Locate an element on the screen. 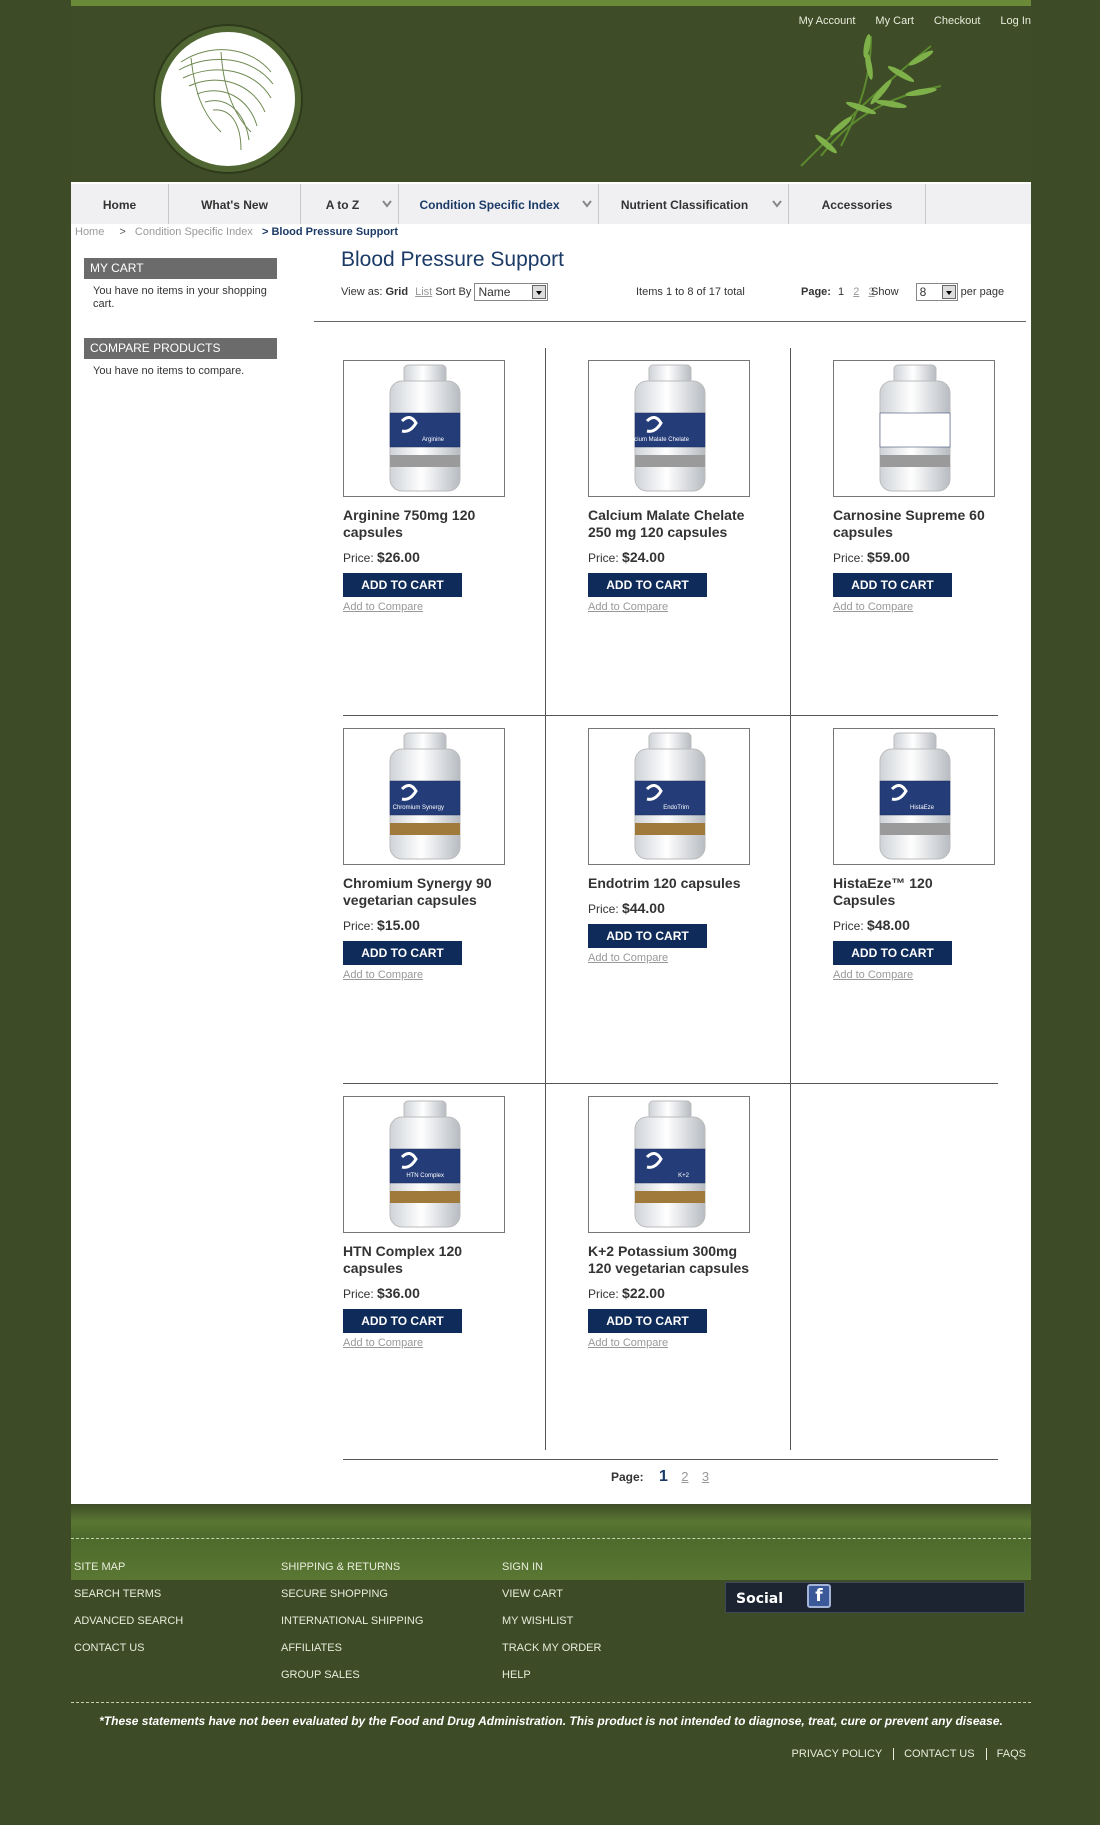  my-cart-empty-text: You have no items in your shopping cart. is located at coordinates (180, 297).